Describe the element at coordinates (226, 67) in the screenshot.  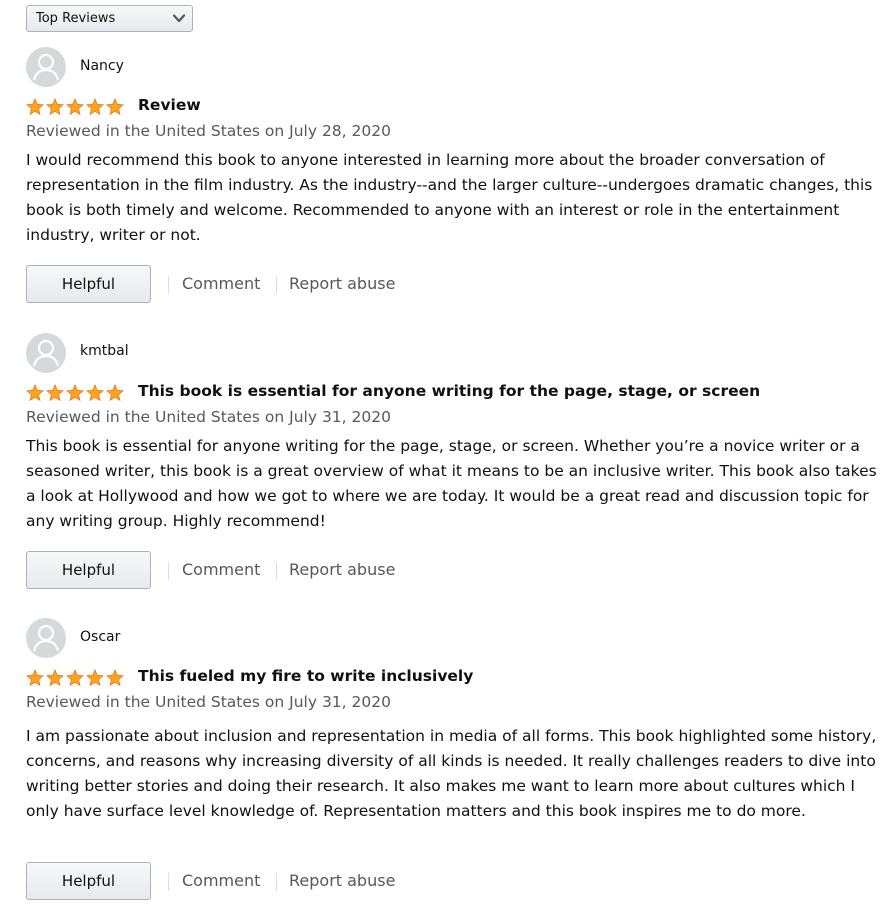
I see `reviewer-profile: Nancy` at that location.